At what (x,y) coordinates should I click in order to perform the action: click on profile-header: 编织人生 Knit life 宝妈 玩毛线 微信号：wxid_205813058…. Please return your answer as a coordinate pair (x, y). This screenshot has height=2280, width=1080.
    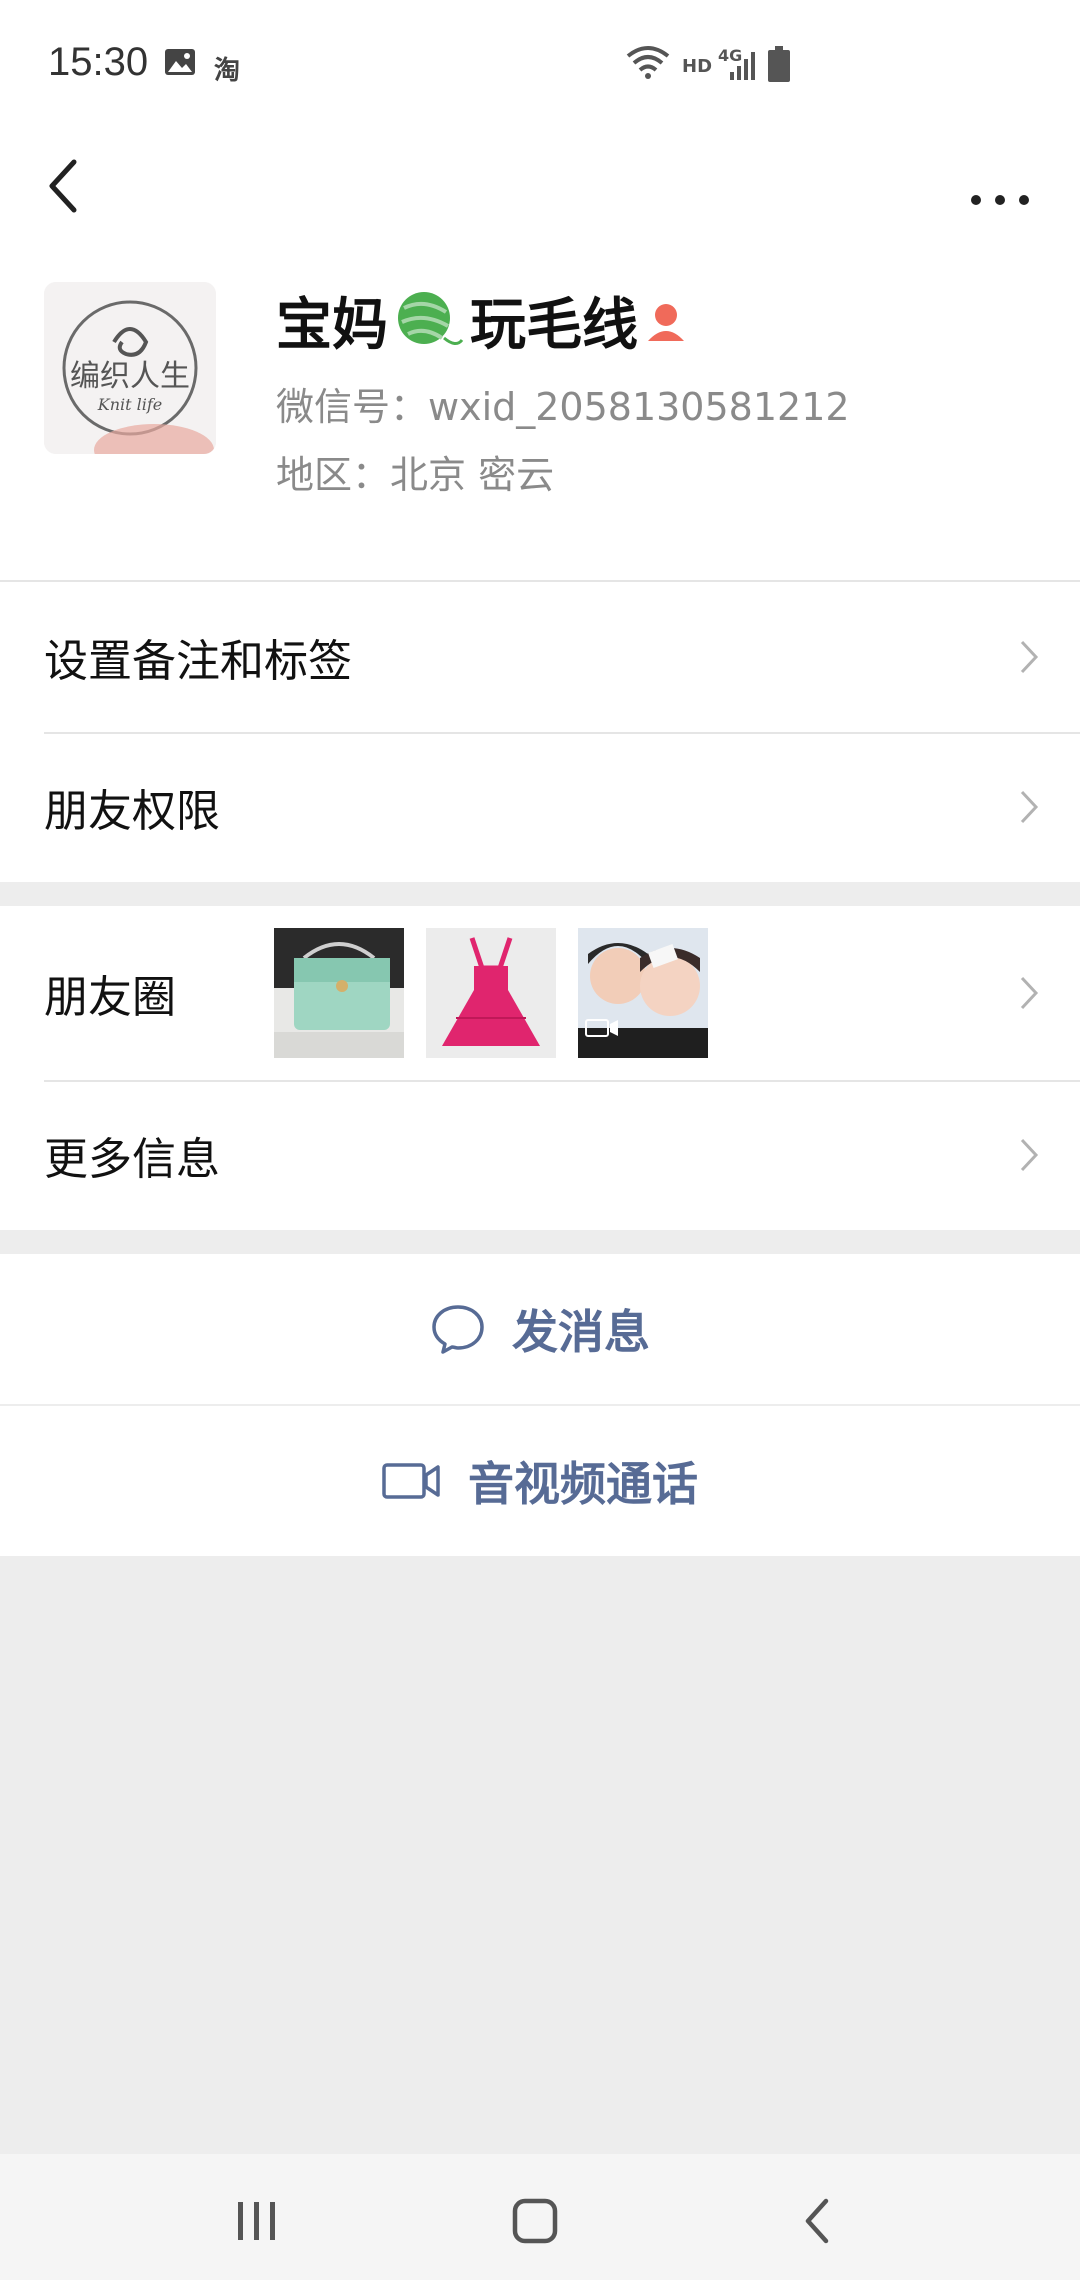
    Looking at the image, I should click on (540, 415).